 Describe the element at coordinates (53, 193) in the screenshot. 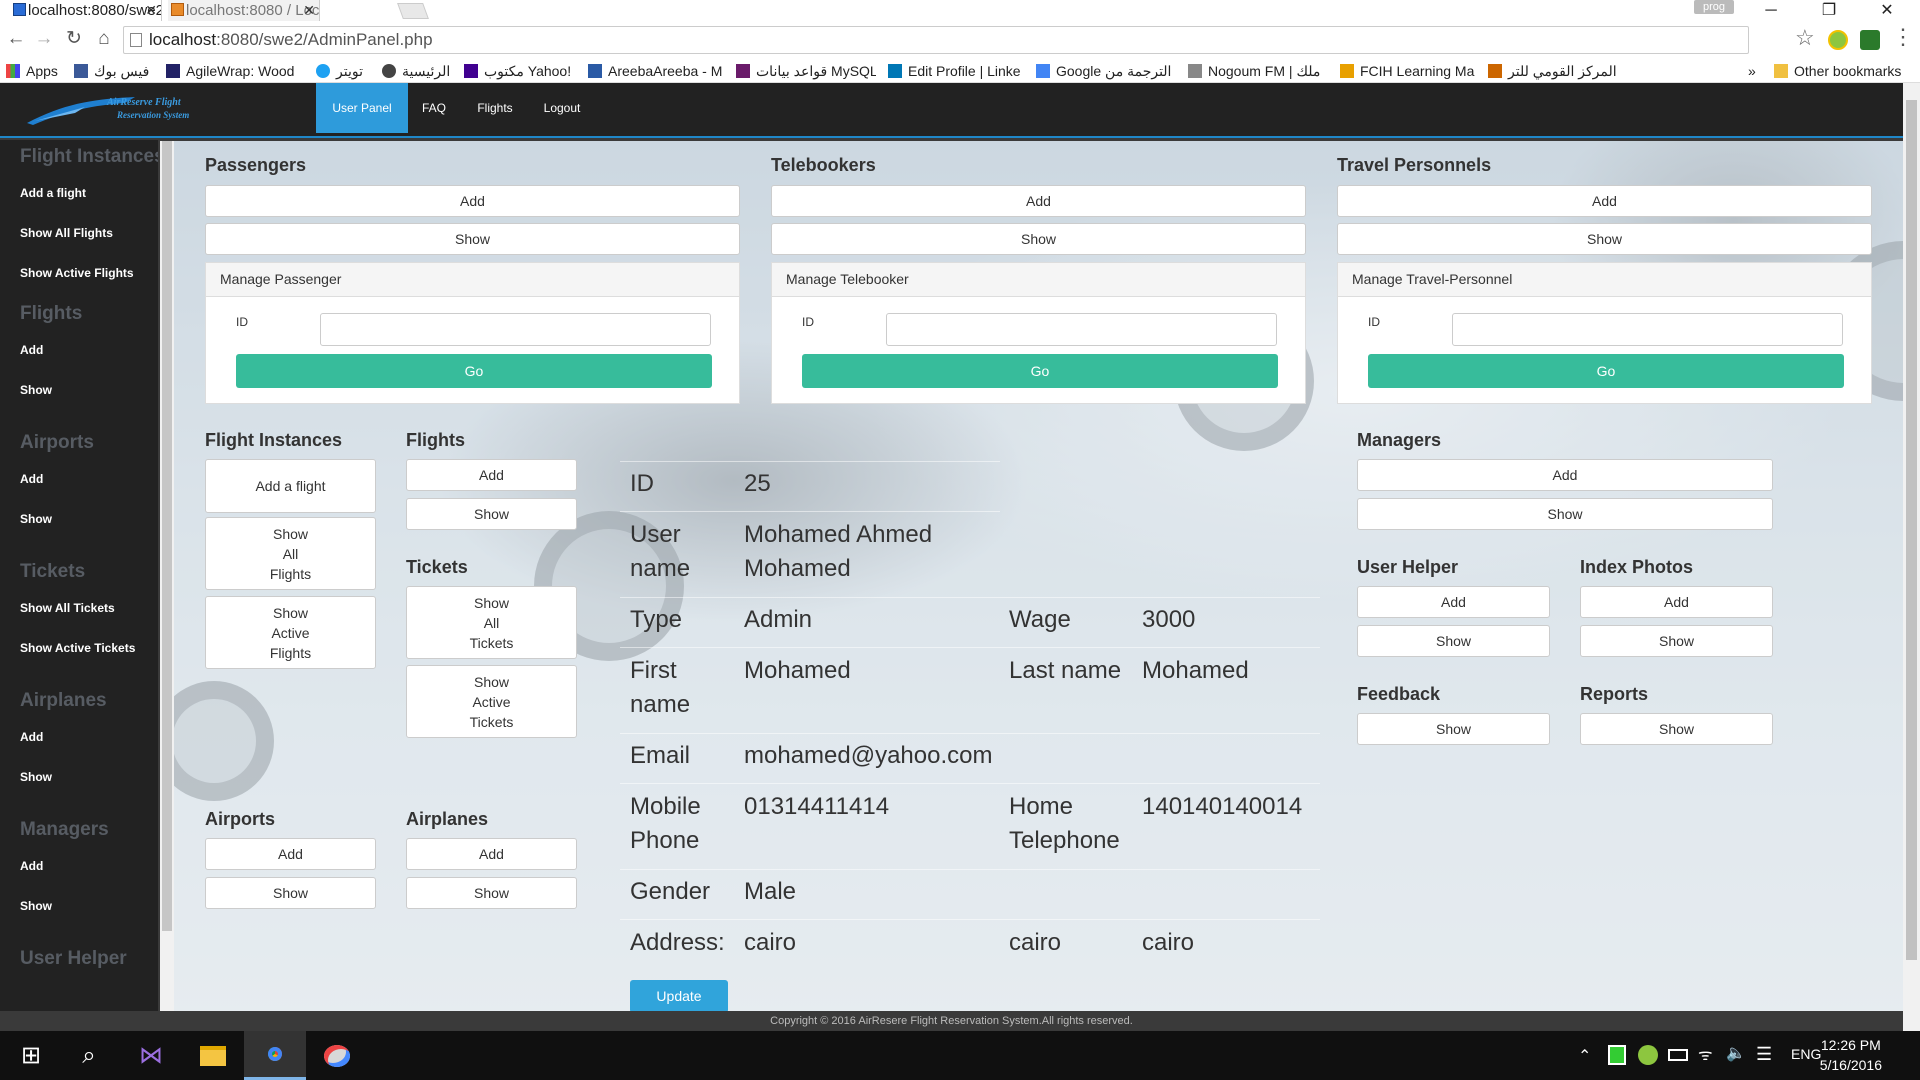

I see `sidebar-item-add-flight: Add a flight` at that location.